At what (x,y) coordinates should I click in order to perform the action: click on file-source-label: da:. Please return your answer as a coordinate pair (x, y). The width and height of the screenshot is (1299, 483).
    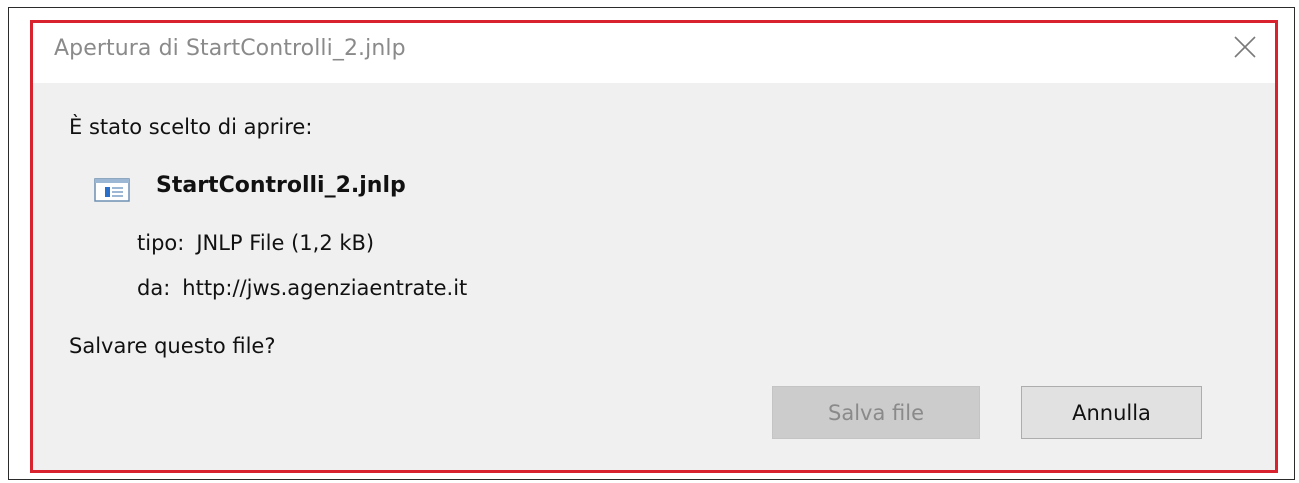
    Looking at the image, I should click on (154, 288).